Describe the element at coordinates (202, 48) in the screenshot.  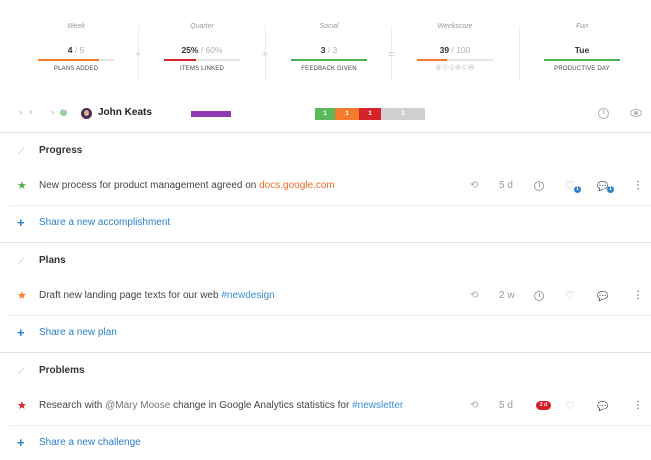
I see `stat-quarter: Quarter 25% / 60% ITEMS LINKED` at that location.